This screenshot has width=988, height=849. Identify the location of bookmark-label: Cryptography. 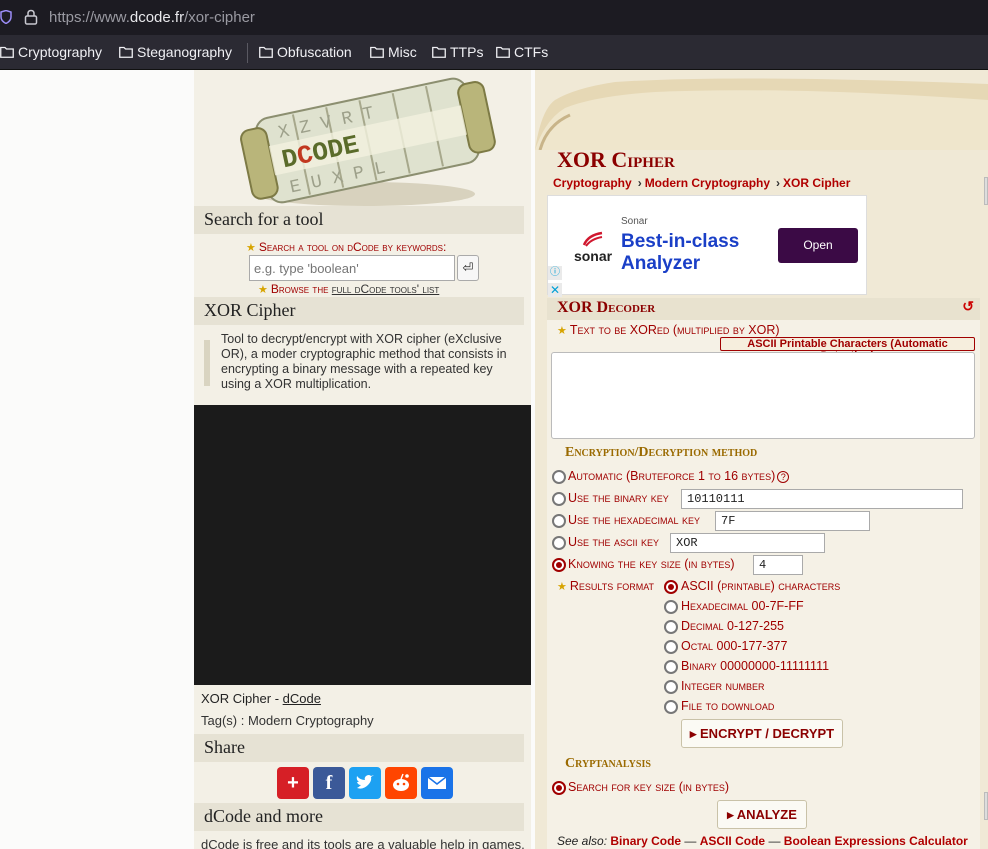
(60, 52).